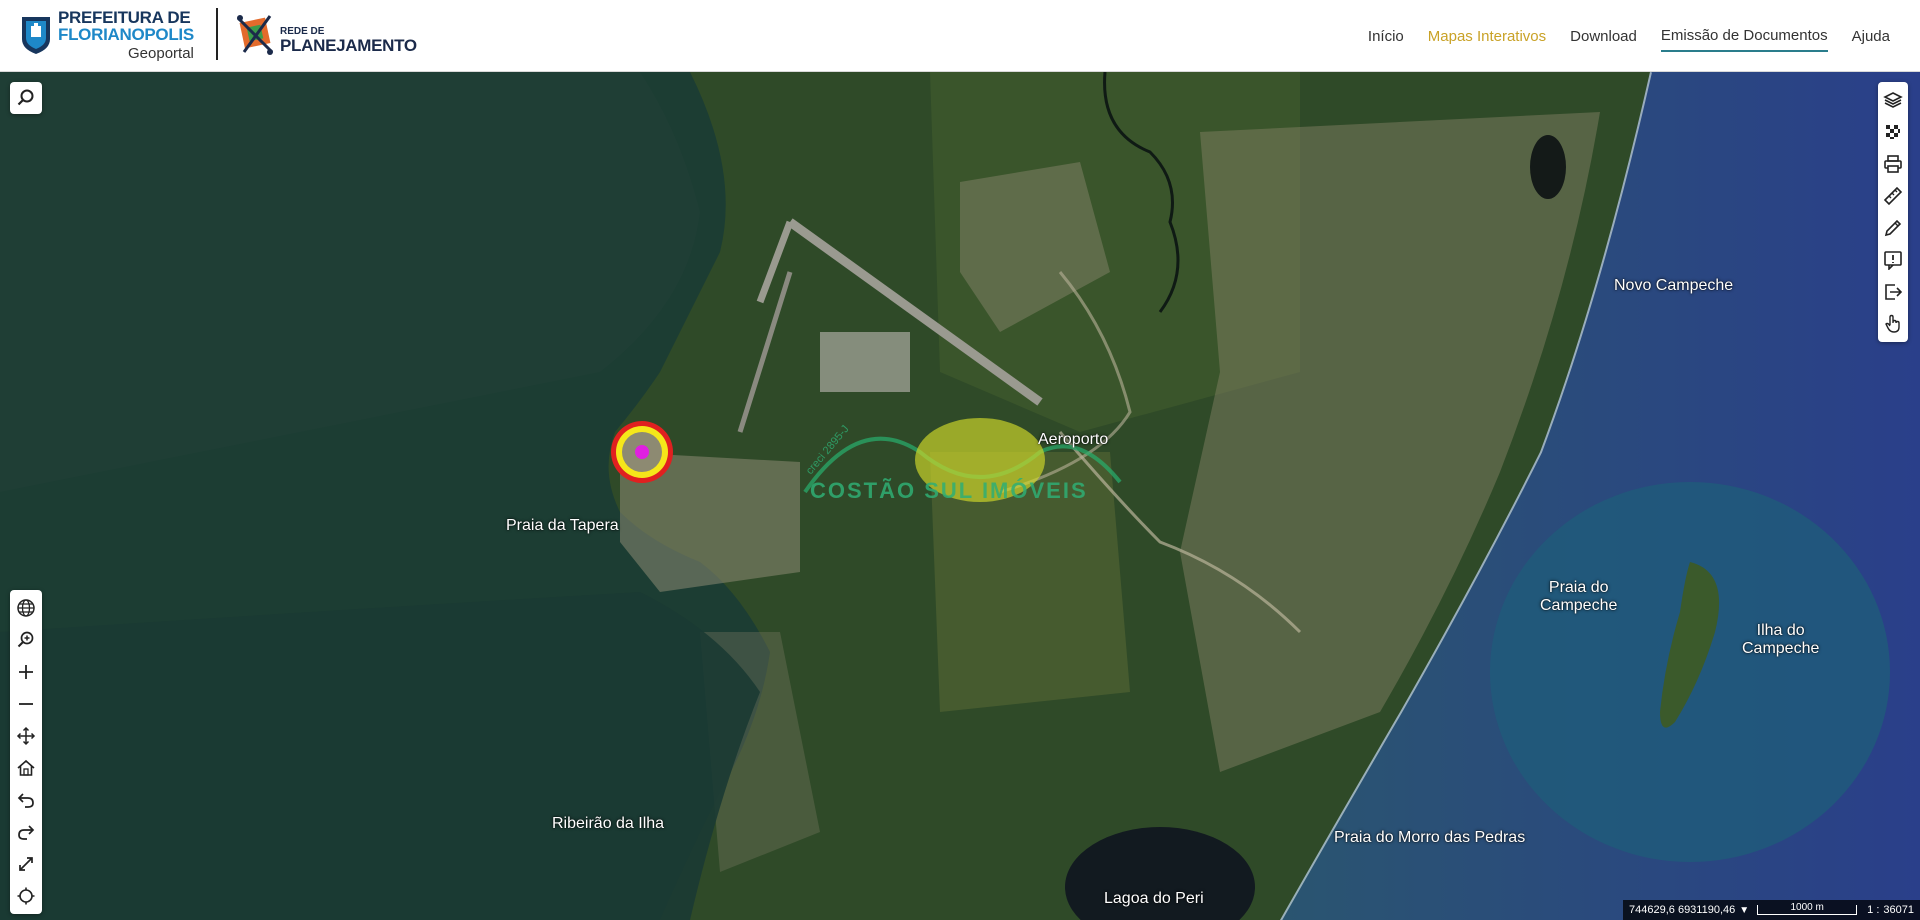  I want to click on right-toolbar, so click(1893, 212).